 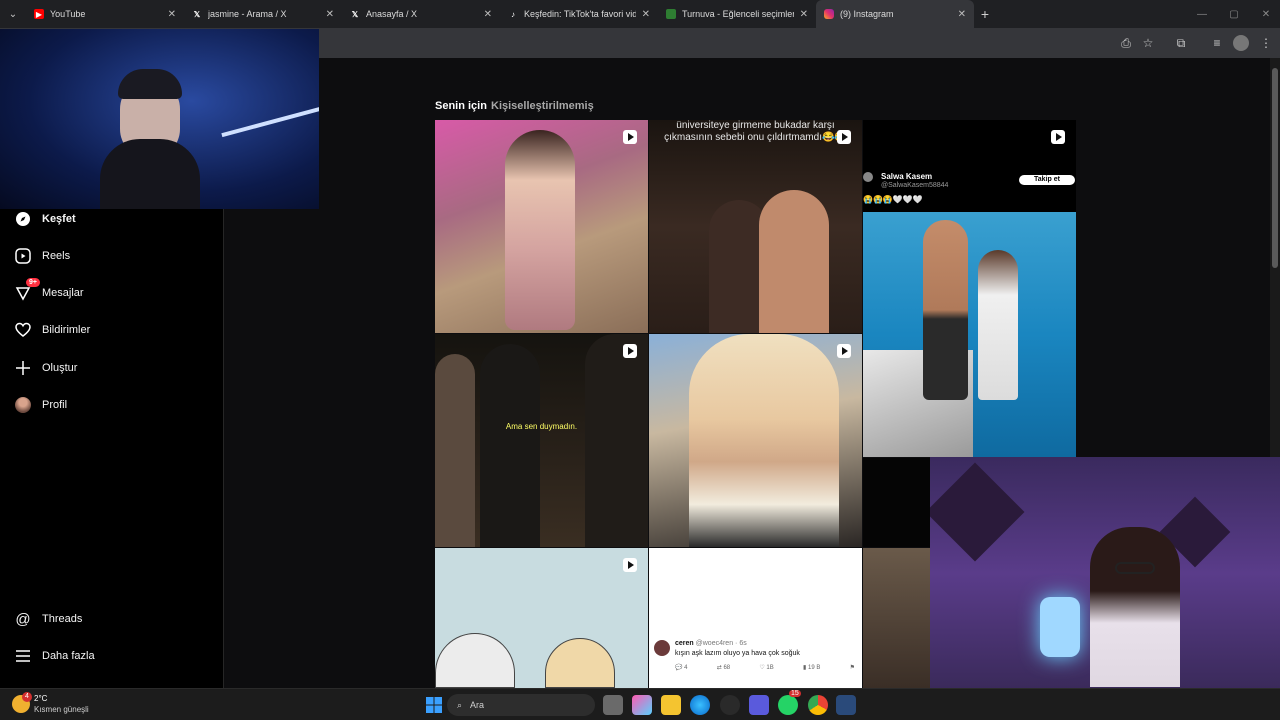 I want to click on threads-icon: @, so click(x=23, y=619).